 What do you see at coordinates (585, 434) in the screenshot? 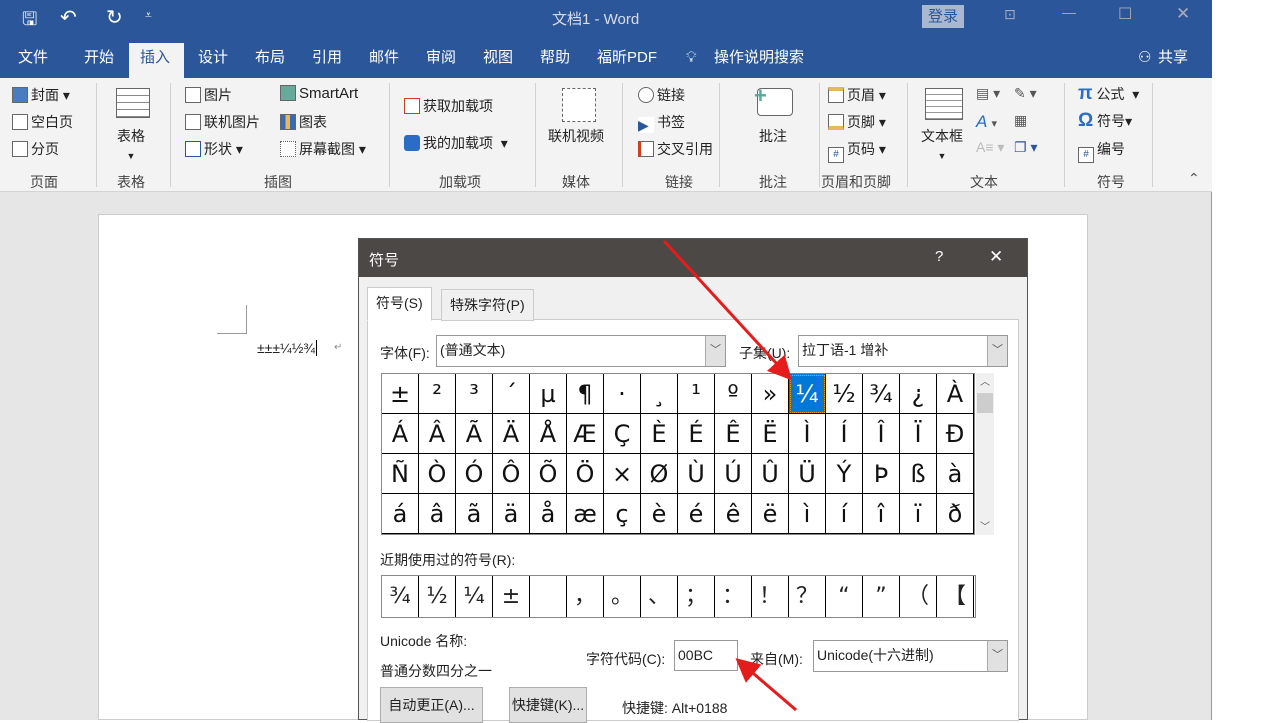
I see `symbol-cell: Æ` at bounding box center [585, 434].